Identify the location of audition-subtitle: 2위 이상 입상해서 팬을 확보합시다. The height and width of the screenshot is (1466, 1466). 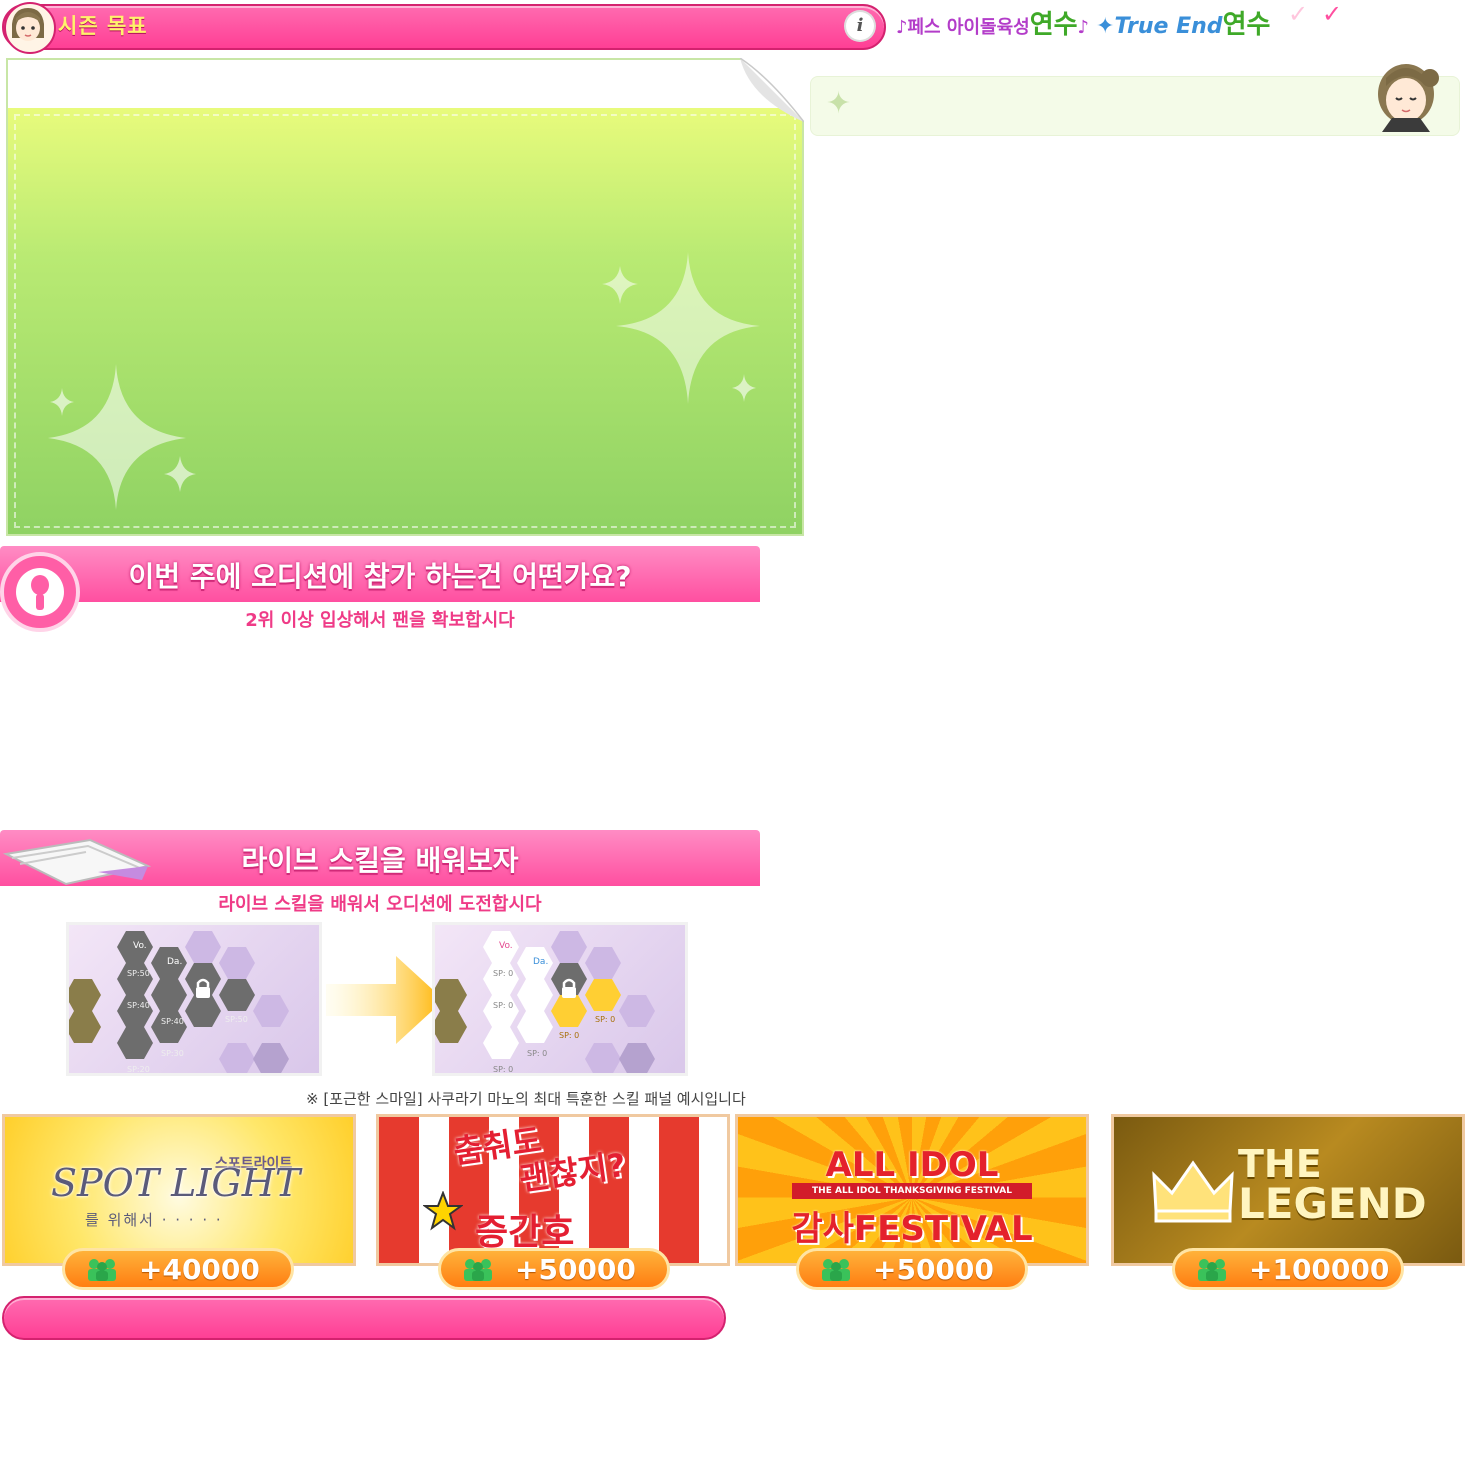
(380, 620).